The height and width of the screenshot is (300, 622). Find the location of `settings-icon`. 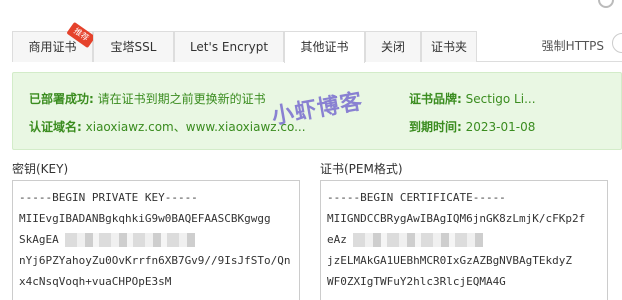

settings-icon is located at coordinates (606, 4).